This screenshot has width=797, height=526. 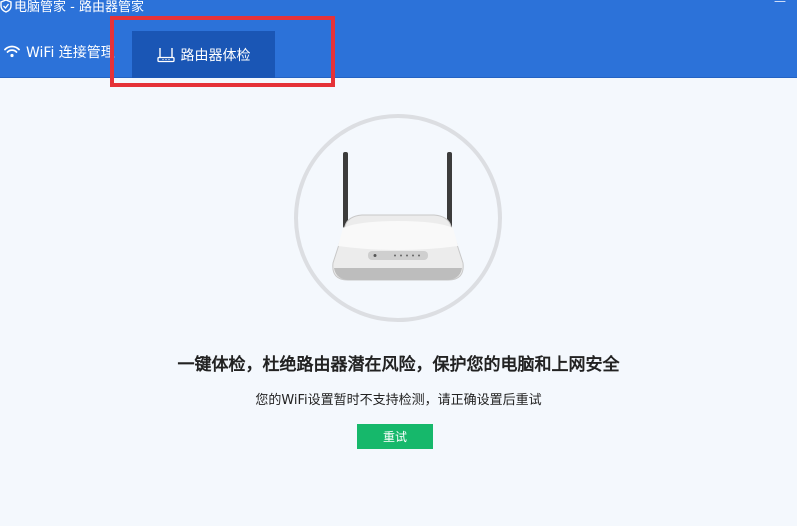 What do you see at coordinates (6, 6) in the screenshot?
I see `shield-logo-icon` at bounding box center [6, 6].